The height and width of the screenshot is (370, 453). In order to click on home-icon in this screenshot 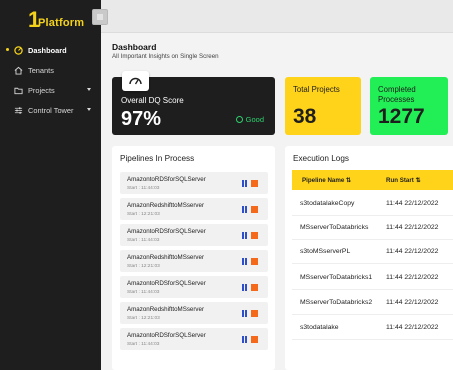, I will do `click(18, 70)`.